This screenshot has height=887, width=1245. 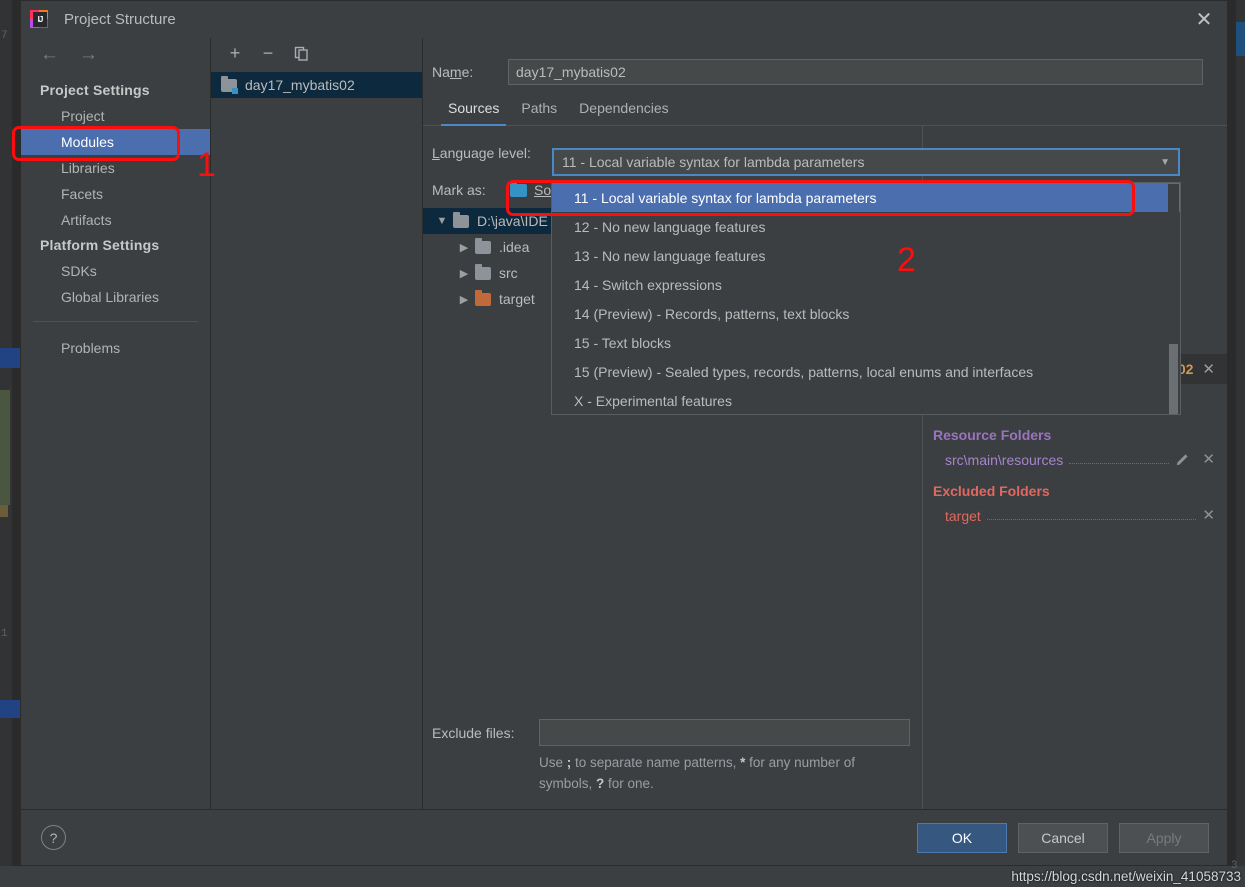 I want to click on help-button: ?, so click(x=53, y=837).